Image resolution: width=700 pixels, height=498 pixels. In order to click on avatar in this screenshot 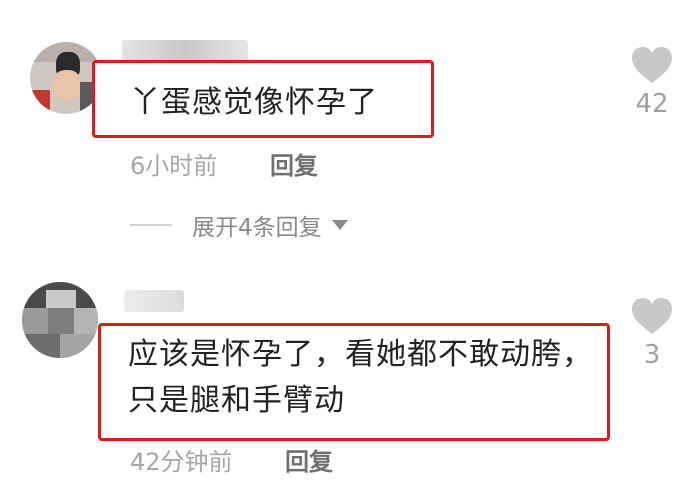, I will do `click(60, 320)`.